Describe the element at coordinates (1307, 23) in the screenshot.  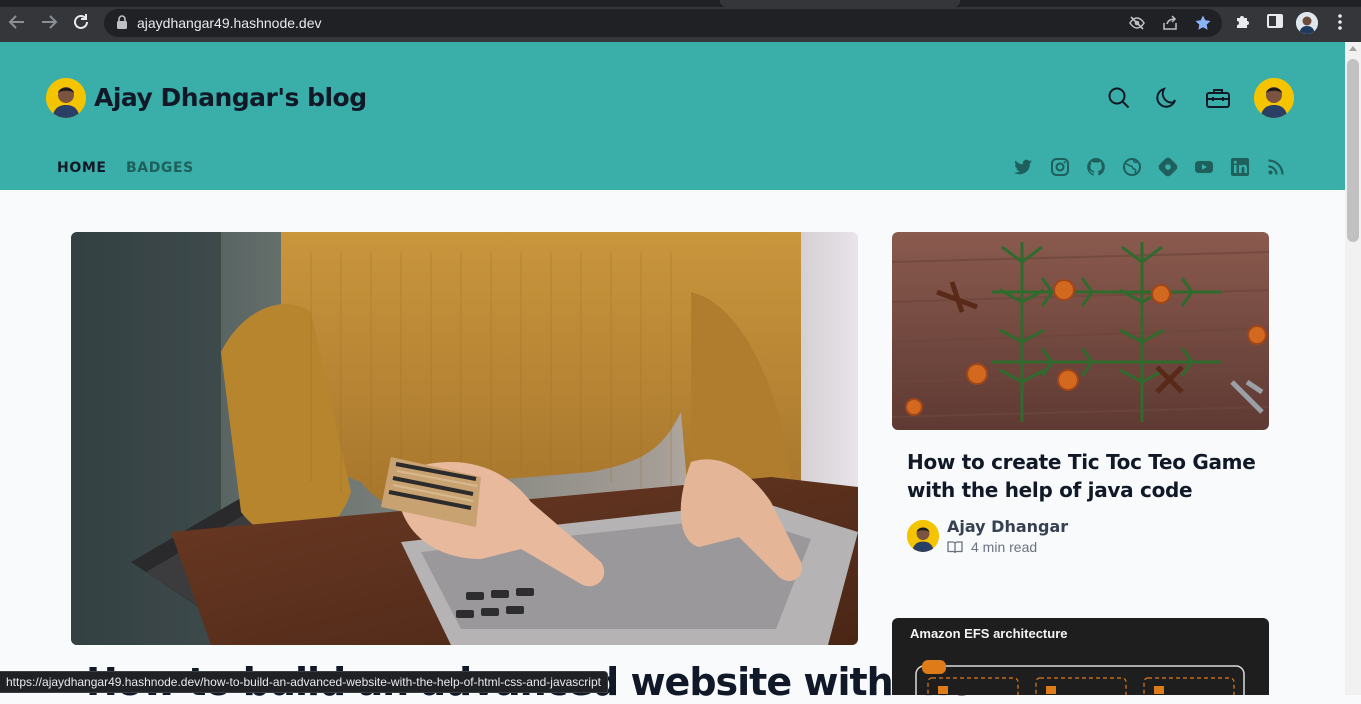
I see `profile-avatar` at that location.